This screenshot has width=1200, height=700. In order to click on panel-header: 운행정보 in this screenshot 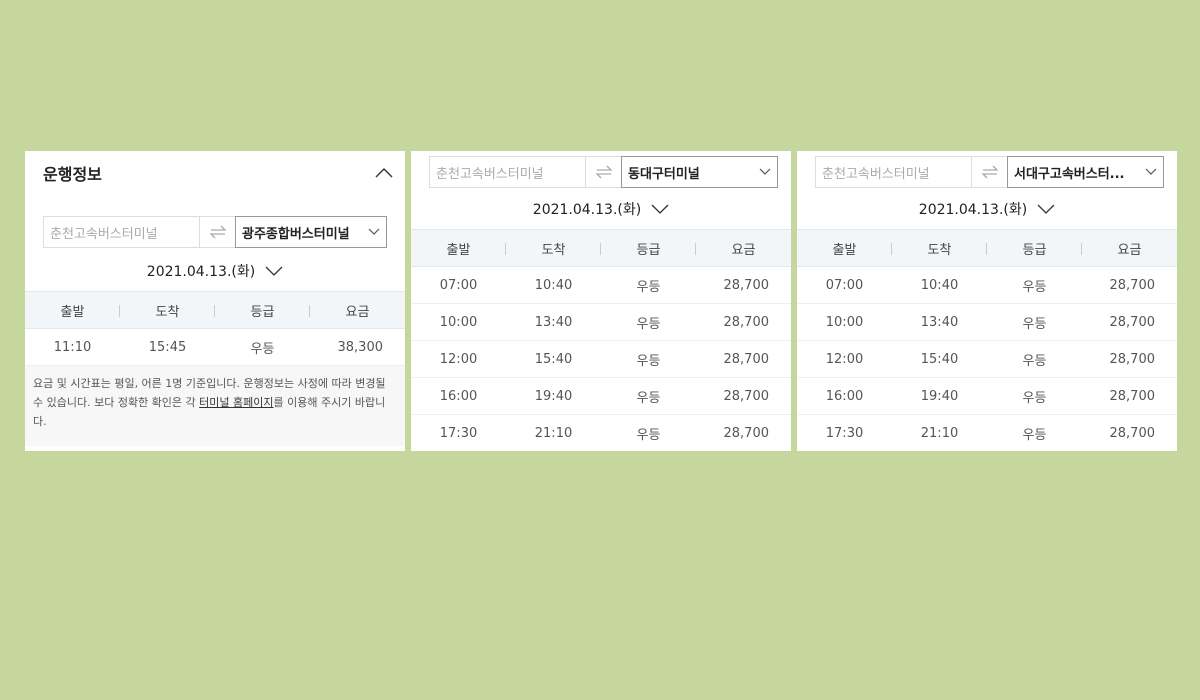, I will do `click(215, 173)`.